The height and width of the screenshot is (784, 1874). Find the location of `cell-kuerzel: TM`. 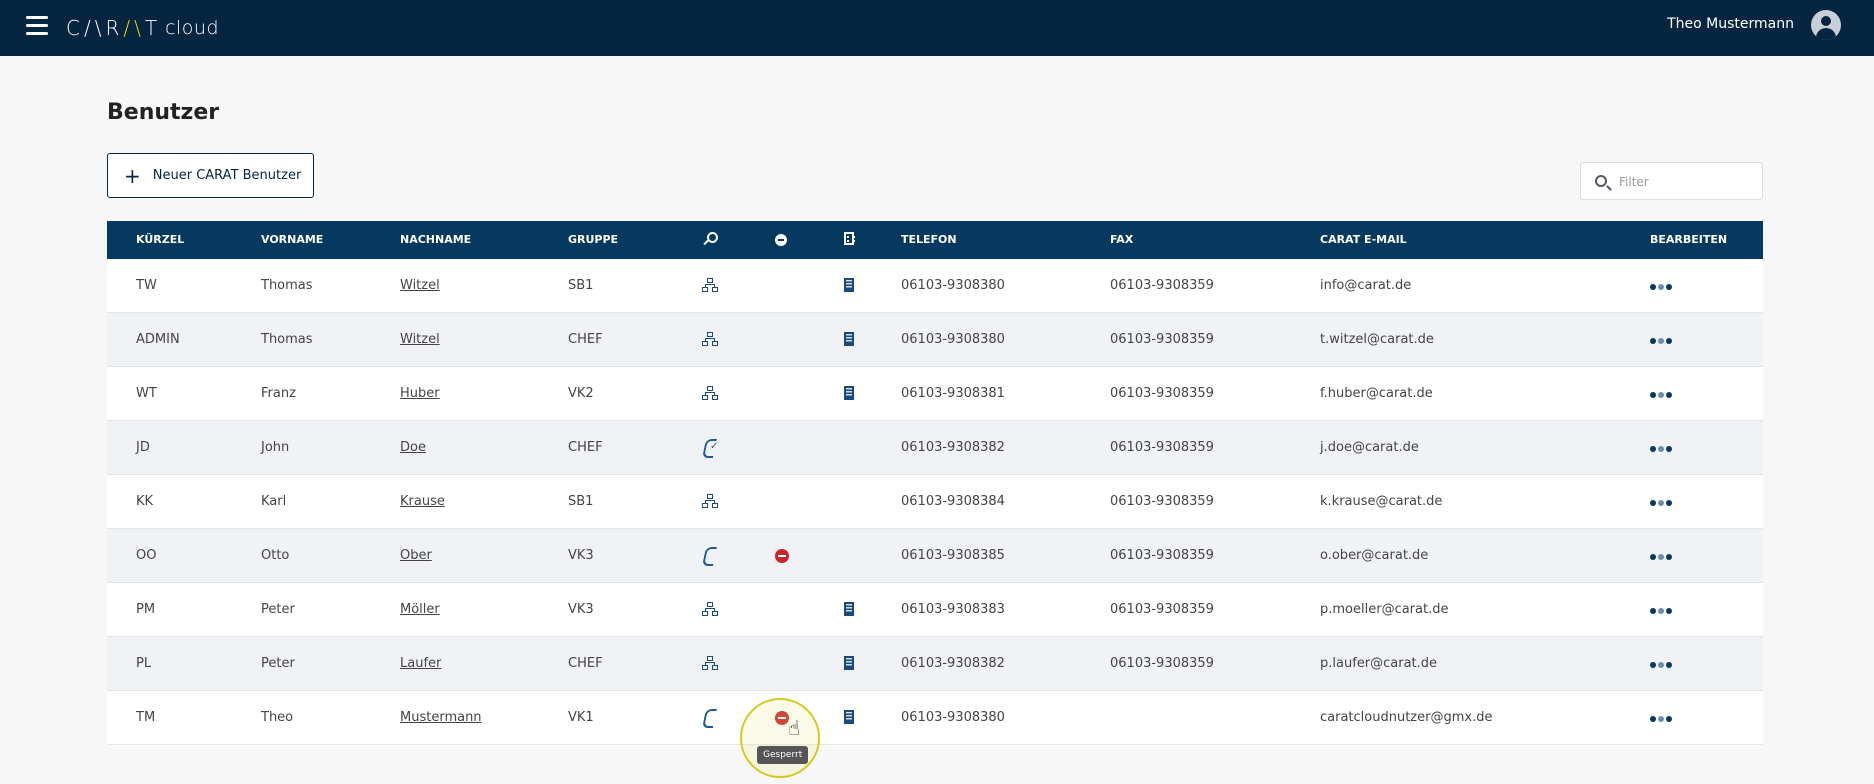

cell-kuerzel: TM is located at coordinates (146, 717).